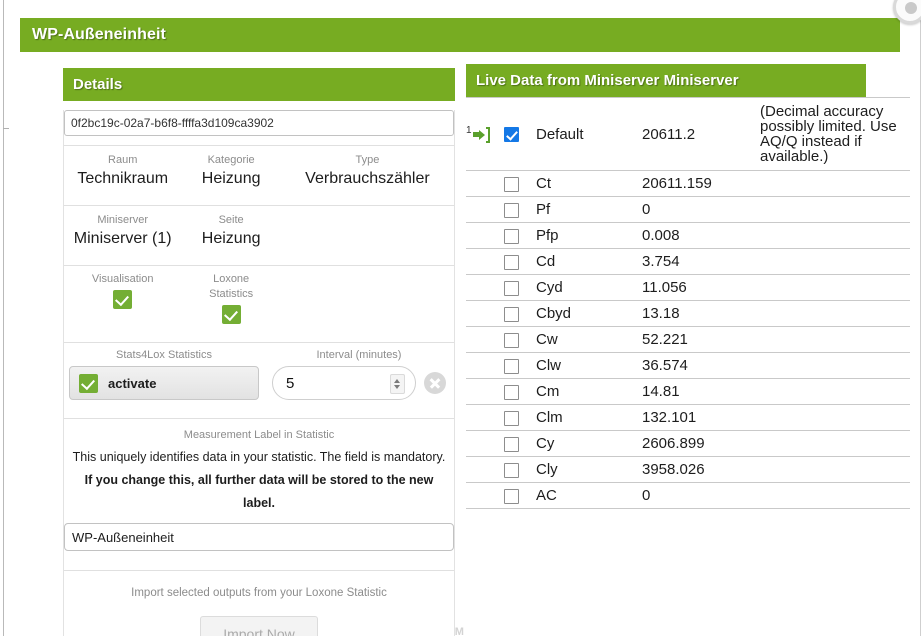 This screenshot has width=921, height=636. I want to click on row-marker-cell: 1, so click(485, 134).